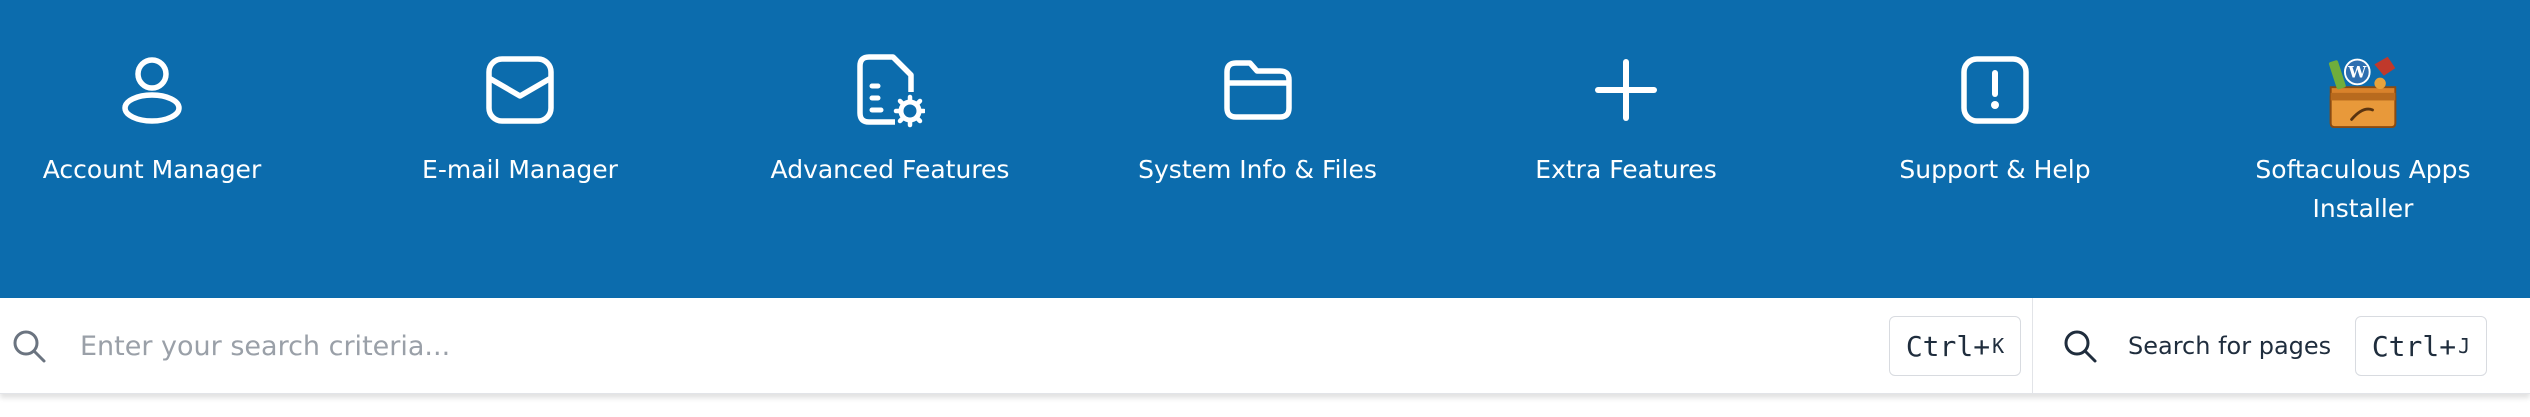  I want to click on nav-label: System Info & Files, so click(1257, 169).